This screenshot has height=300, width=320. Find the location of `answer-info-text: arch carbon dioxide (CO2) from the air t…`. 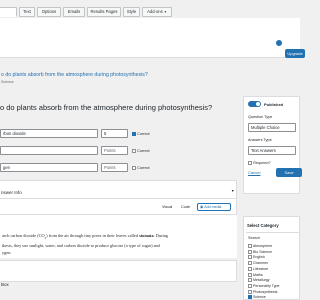

answer-info-text: arch carbon dioxide (CO2) from the air t… is located at coordinates (119, 244).